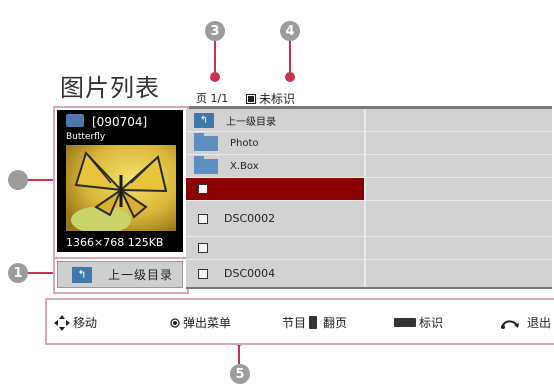 Image resolution: width=554 pixels, height=387 pixels. I want to click on callout-preview, so click(18, 180).